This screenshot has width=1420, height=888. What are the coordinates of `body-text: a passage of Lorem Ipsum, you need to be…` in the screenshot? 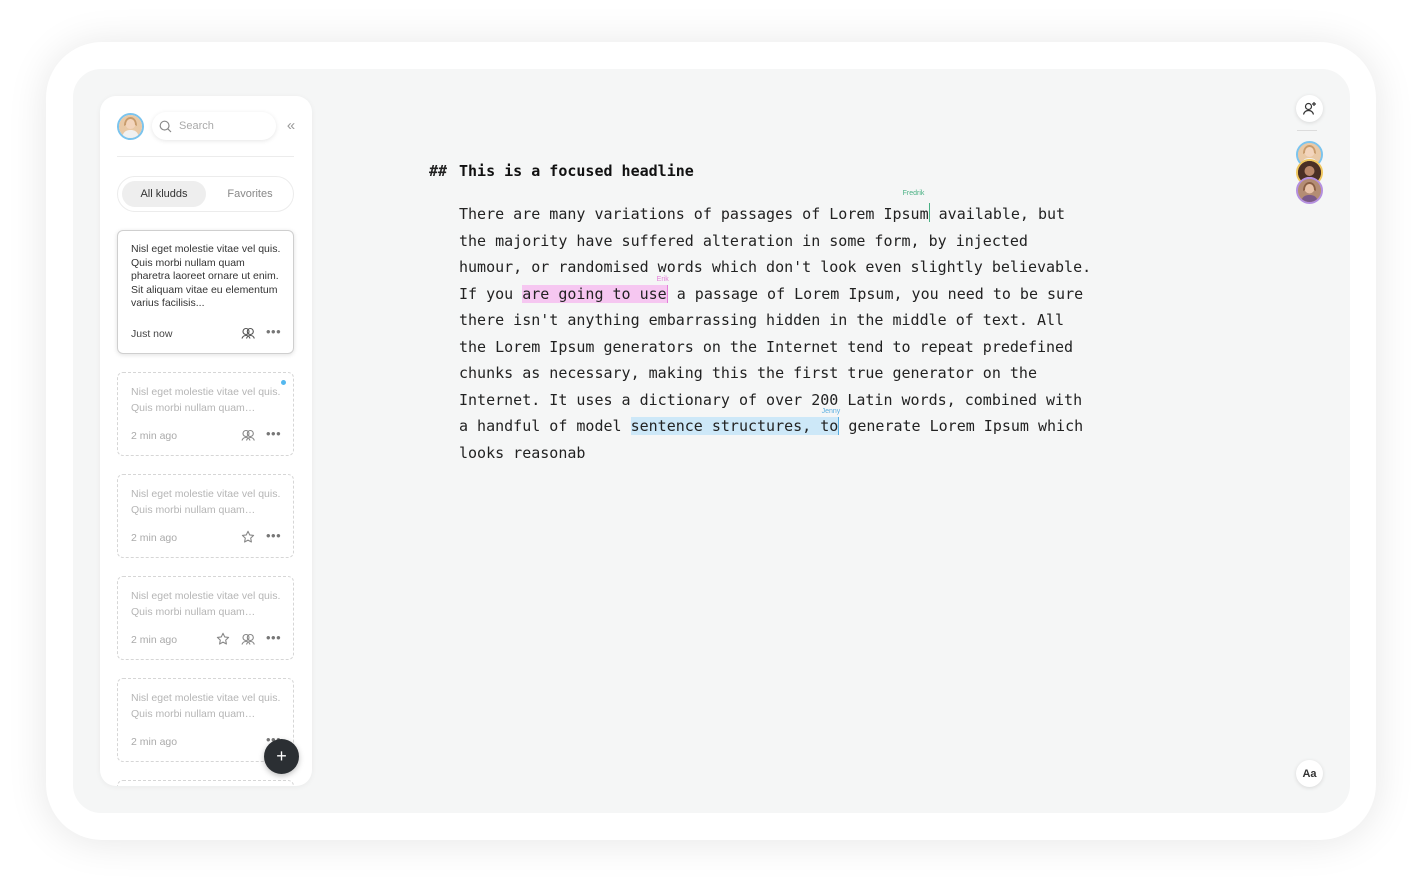 It's located at (771, 360).